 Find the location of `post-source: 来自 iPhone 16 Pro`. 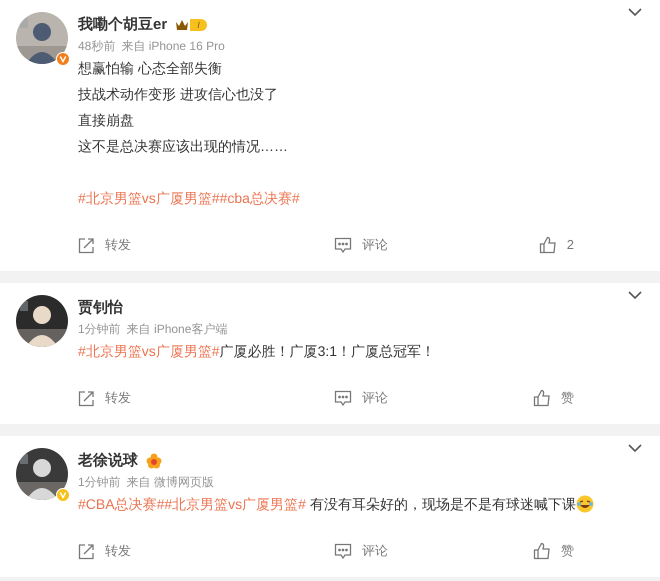

post-source: 来自 iPhone 16 Pro is located at coordinates (173, 46).